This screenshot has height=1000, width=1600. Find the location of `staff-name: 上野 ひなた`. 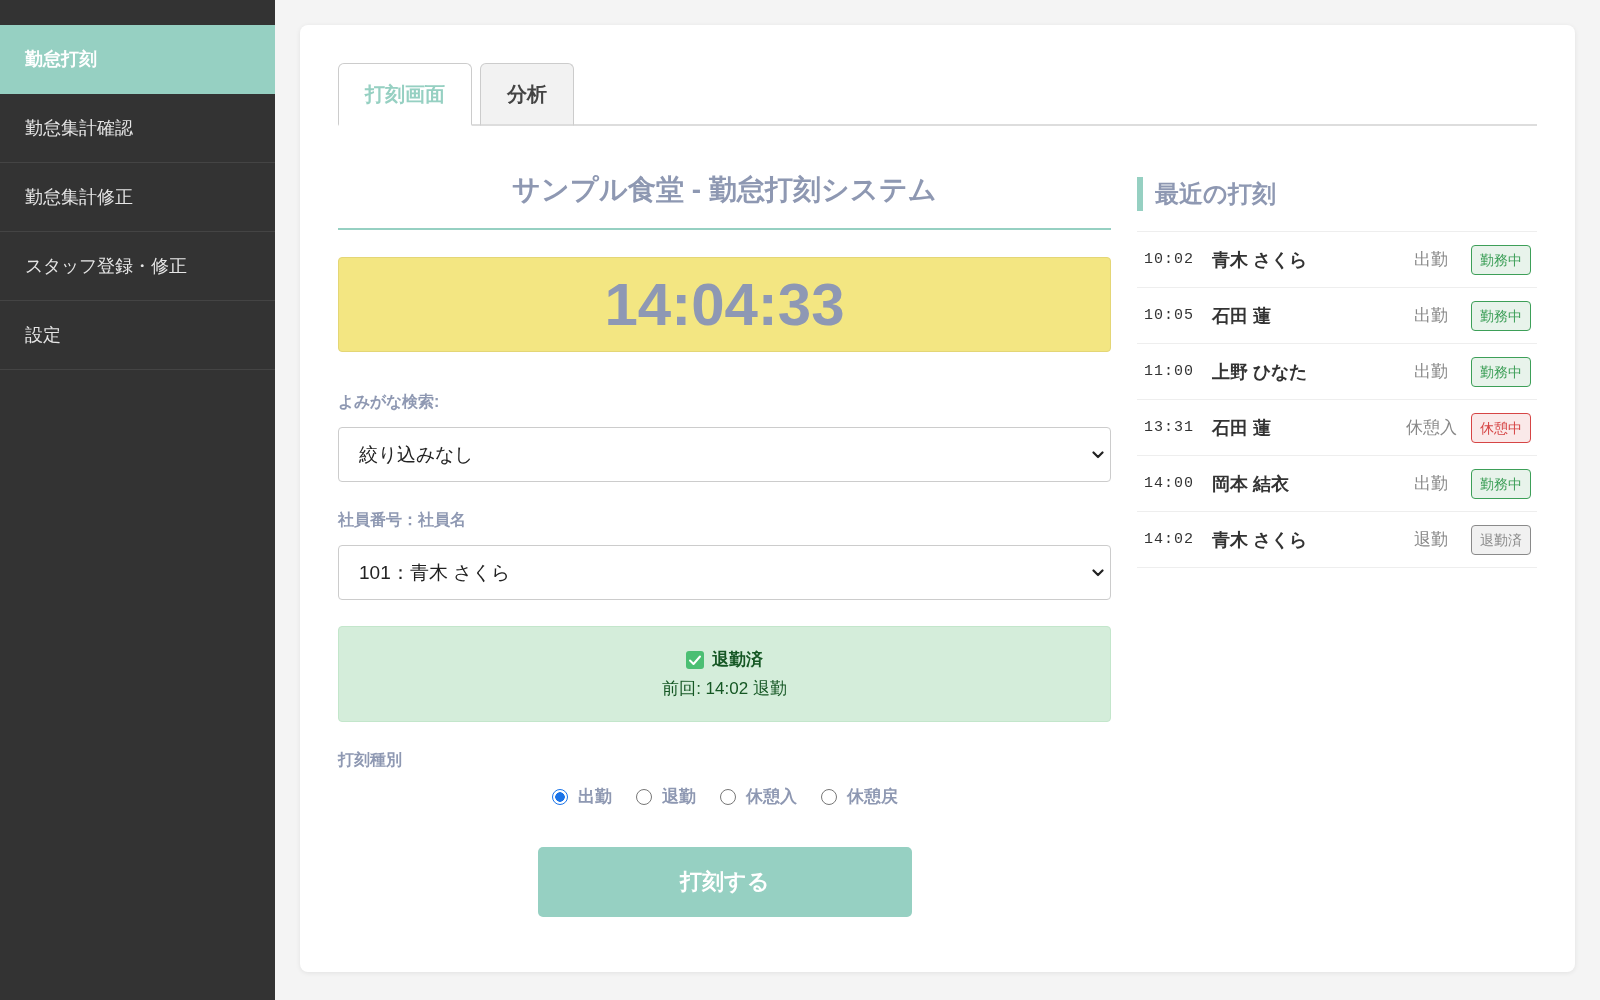

staff-name: 上野 ひなた is located at coordinates (1260, 372).